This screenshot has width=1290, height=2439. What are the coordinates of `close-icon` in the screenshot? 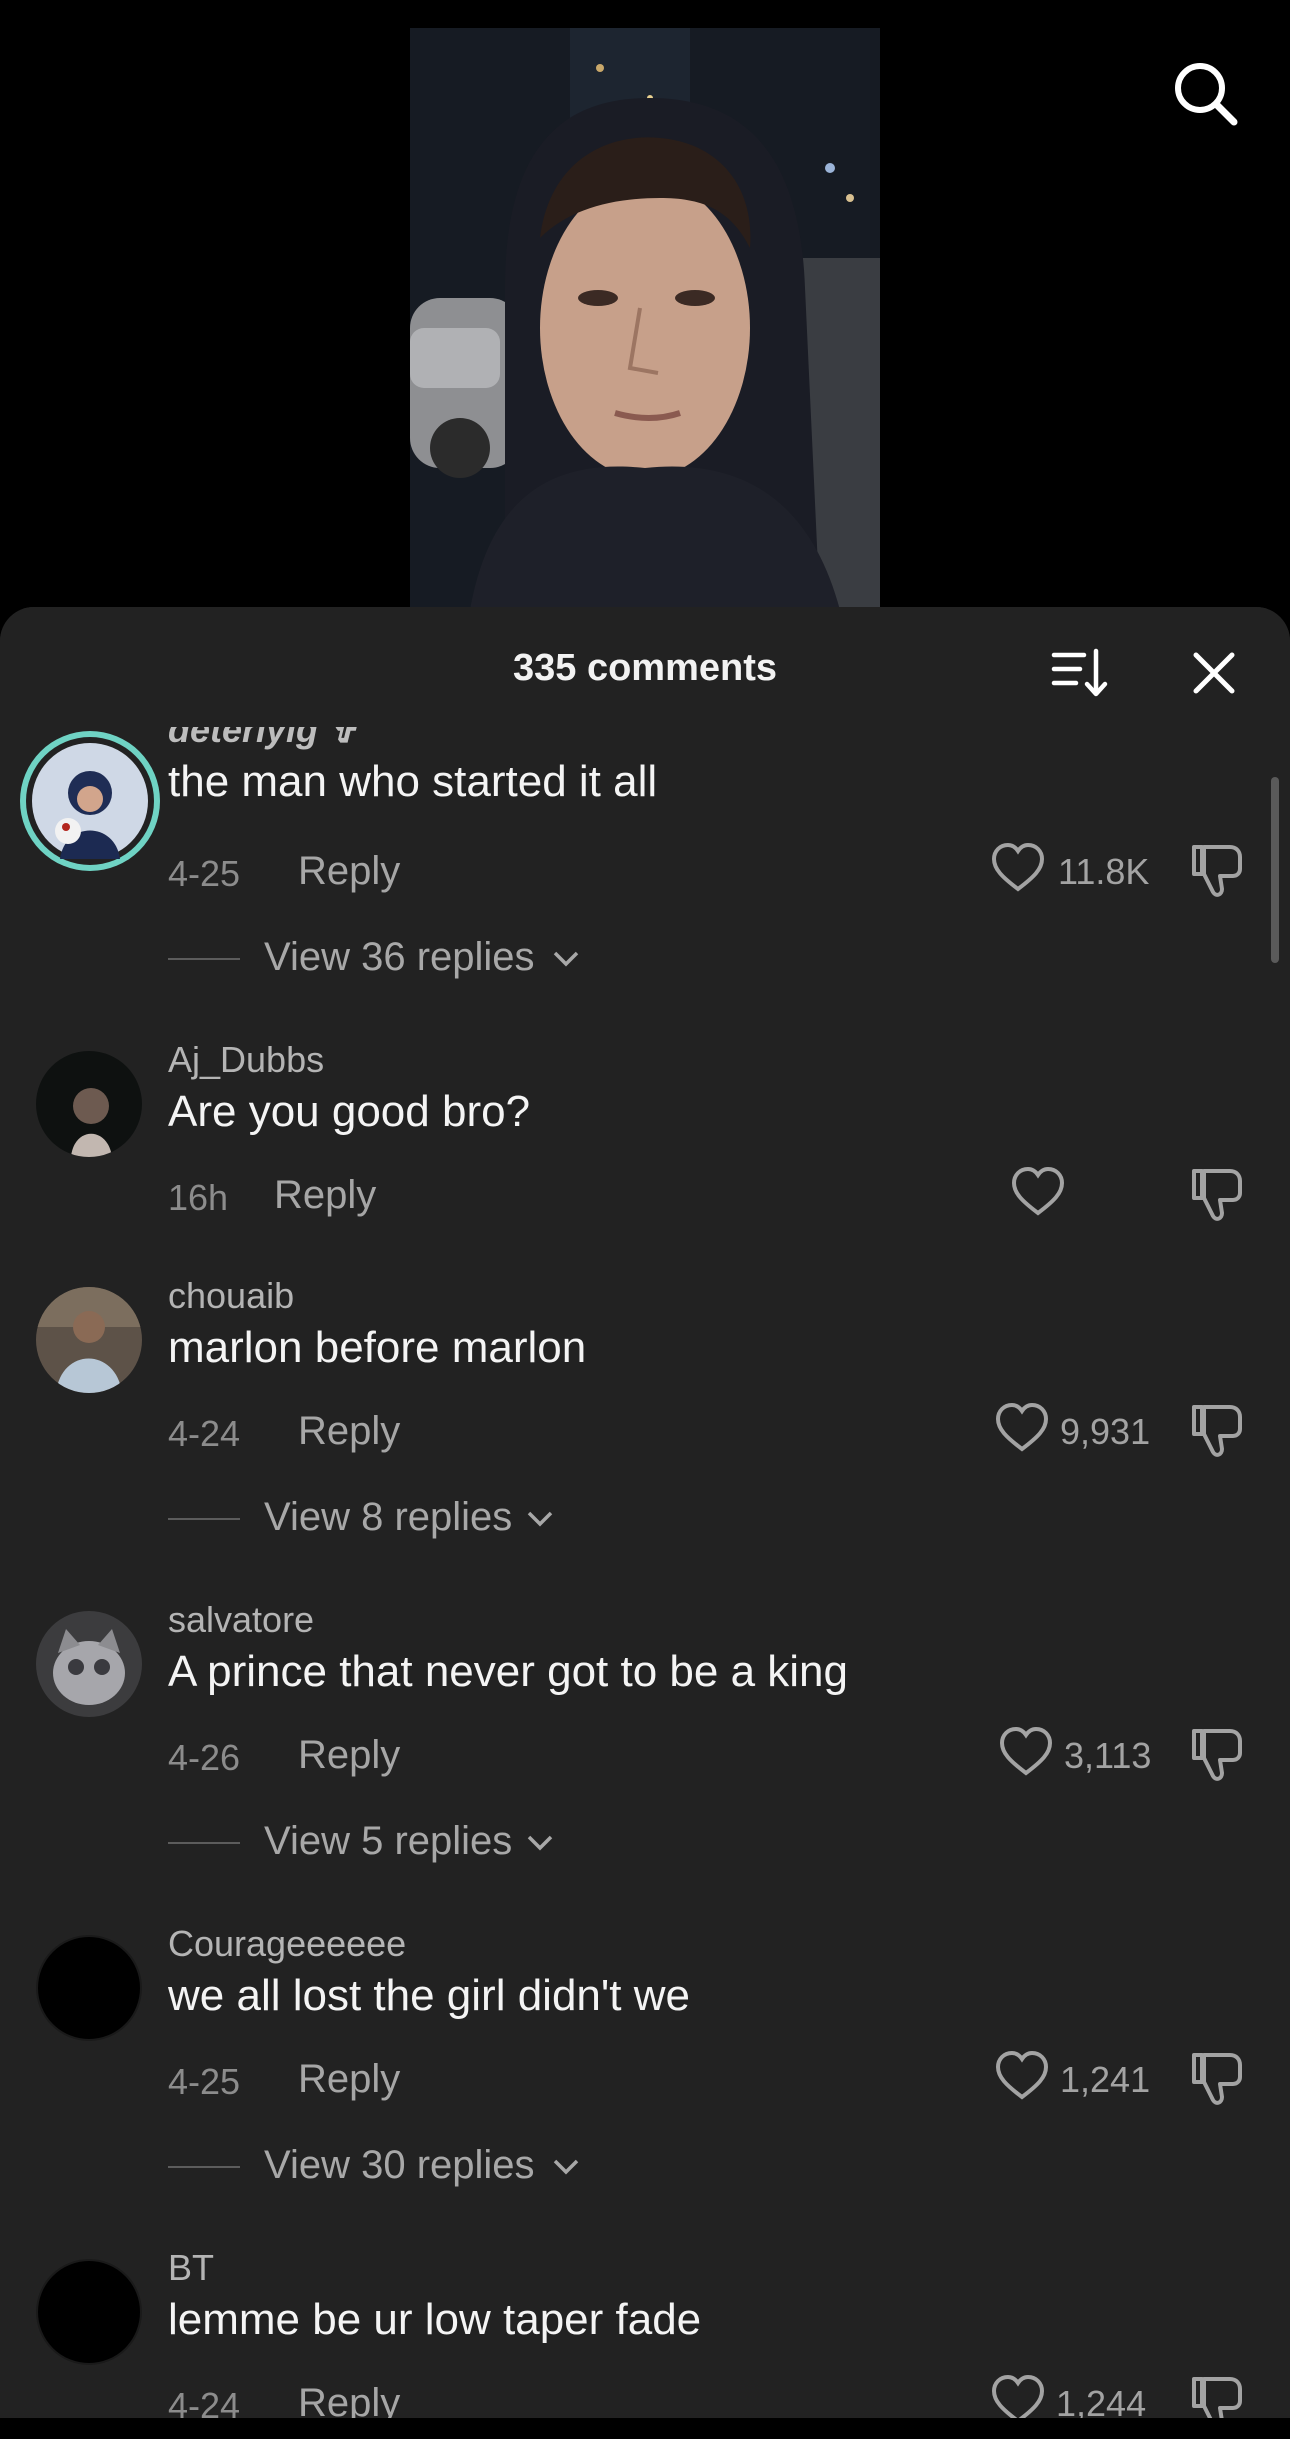 It's located at (1214, 673).